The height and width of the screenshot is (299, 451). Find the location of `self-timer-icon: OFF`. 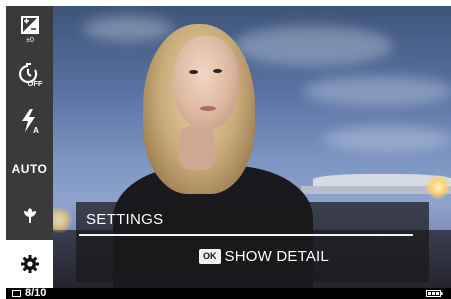

self-timer-icon: OFF is located at coordinates (30, 75).